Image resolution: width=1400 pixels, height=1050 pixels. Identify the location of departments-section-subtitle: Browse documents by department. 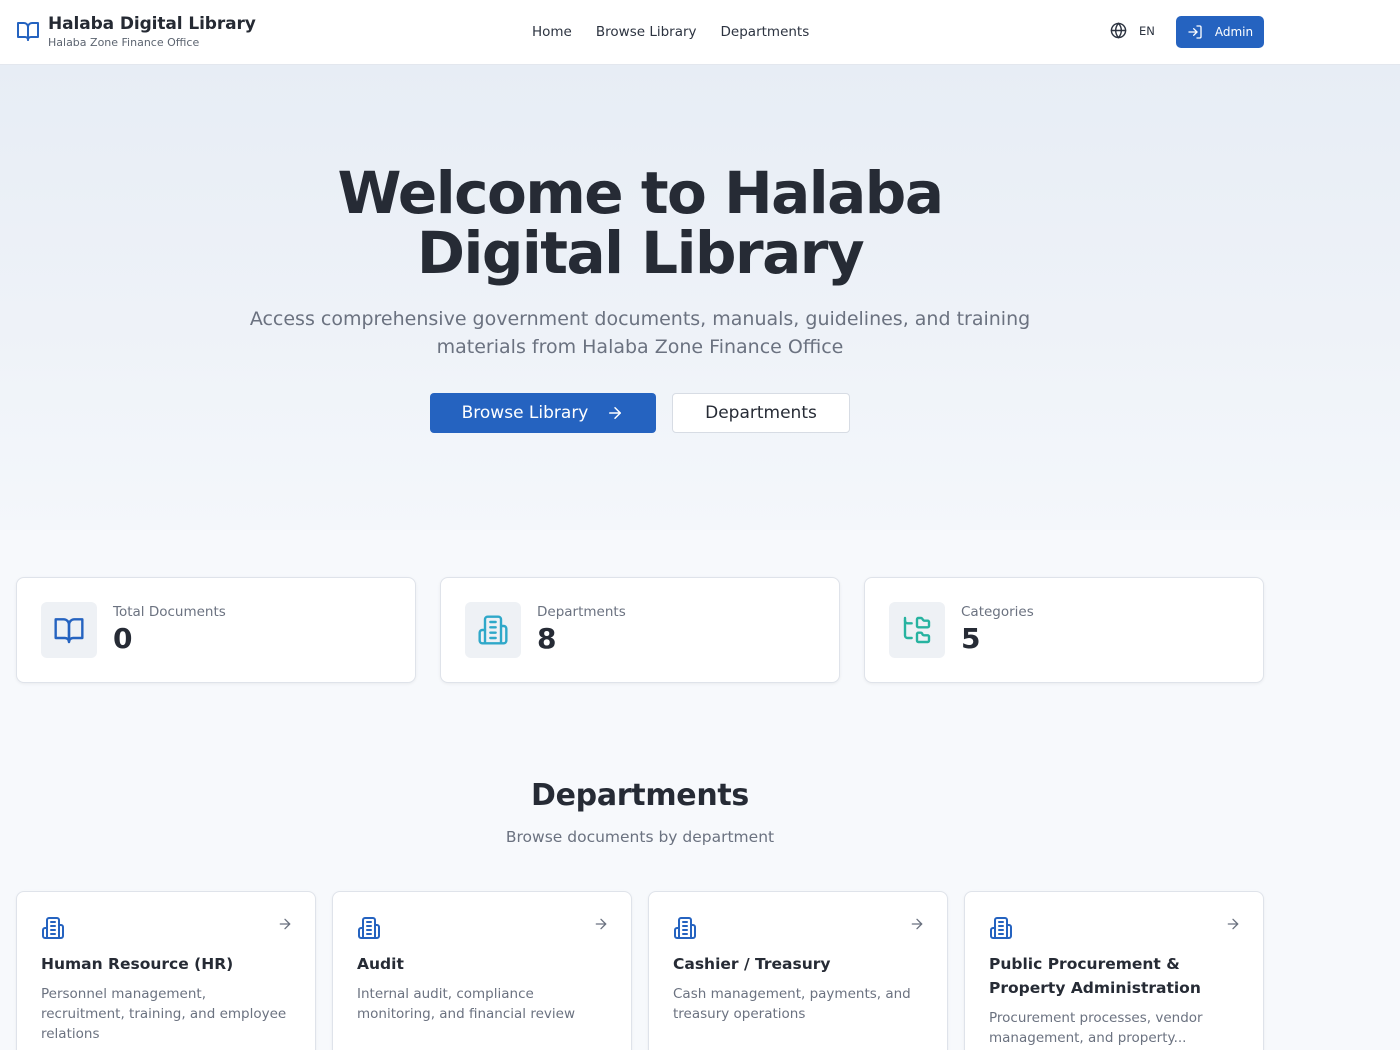
(640, 837).